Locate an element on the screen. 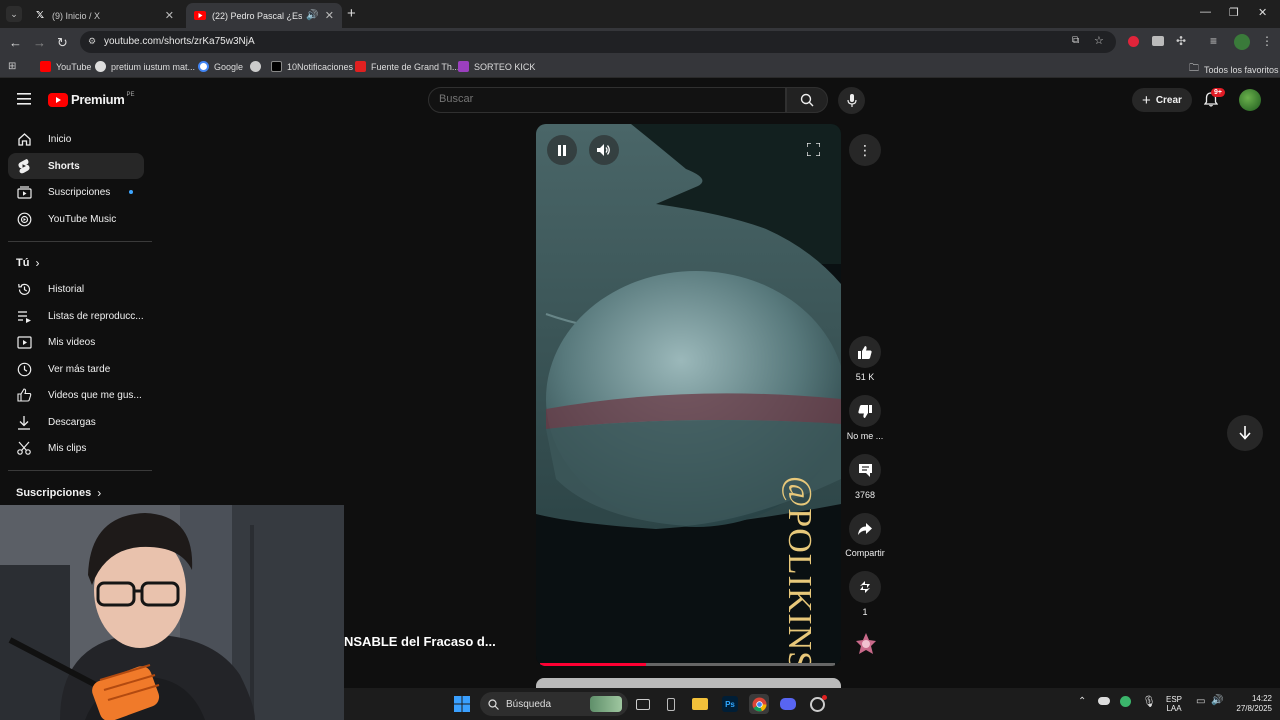  more-options-button: ⋮ is located at coordinates (865, 150).